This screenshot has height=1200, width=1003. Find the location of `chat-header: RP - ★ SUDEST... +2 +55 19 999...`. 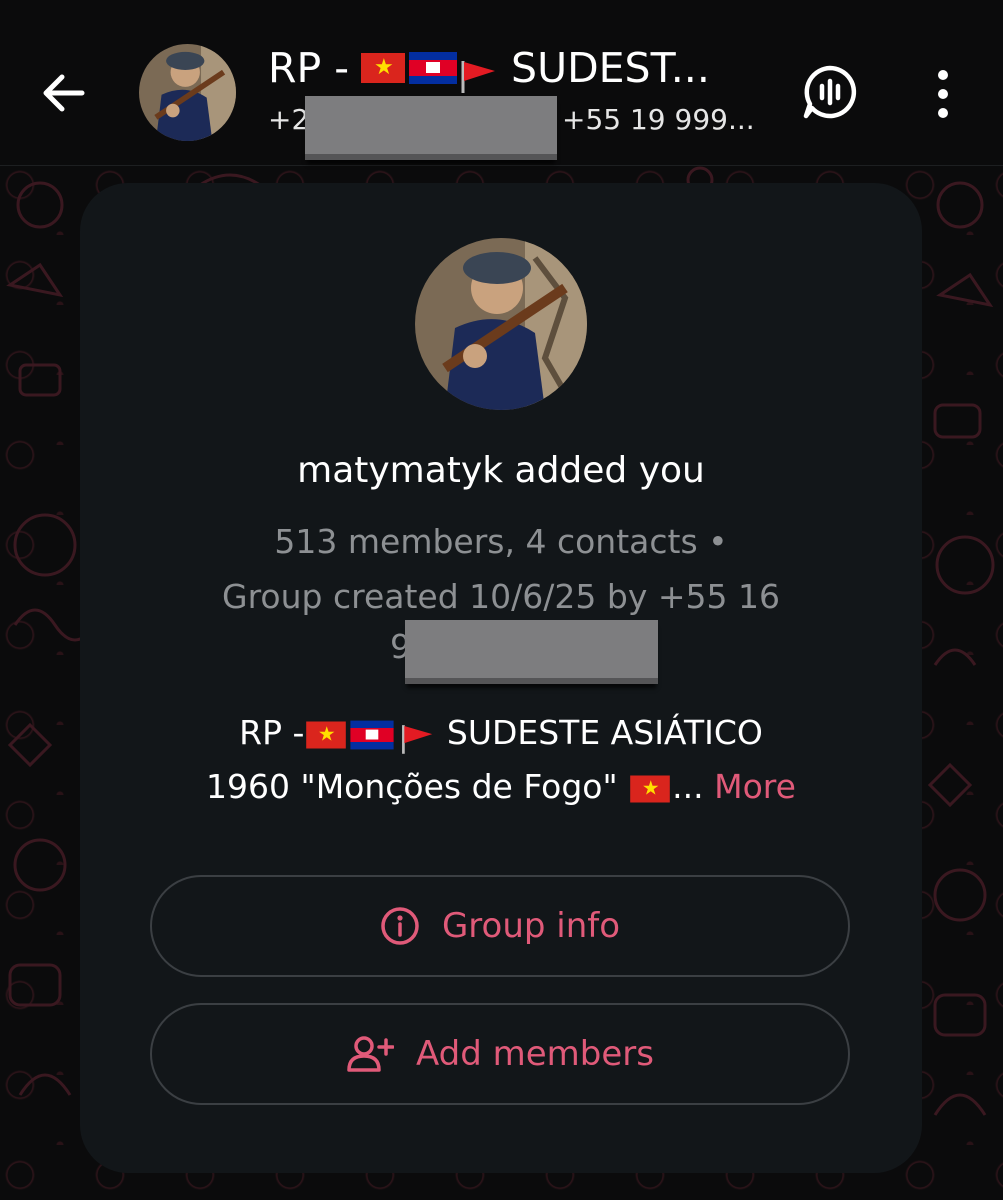

chat-header: RP - ★ SUDEST... +2 +55 19 999... is located at coordinates (501, 83).